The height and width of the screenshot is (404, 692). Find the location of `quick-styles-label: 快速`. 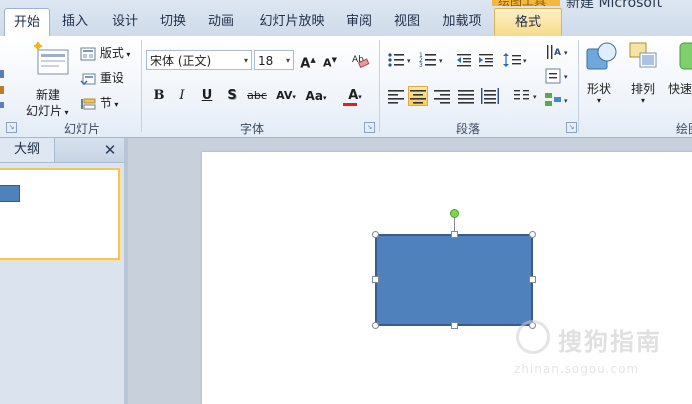

quick-styles-label: 快速 is located at coordinates (680, 89).